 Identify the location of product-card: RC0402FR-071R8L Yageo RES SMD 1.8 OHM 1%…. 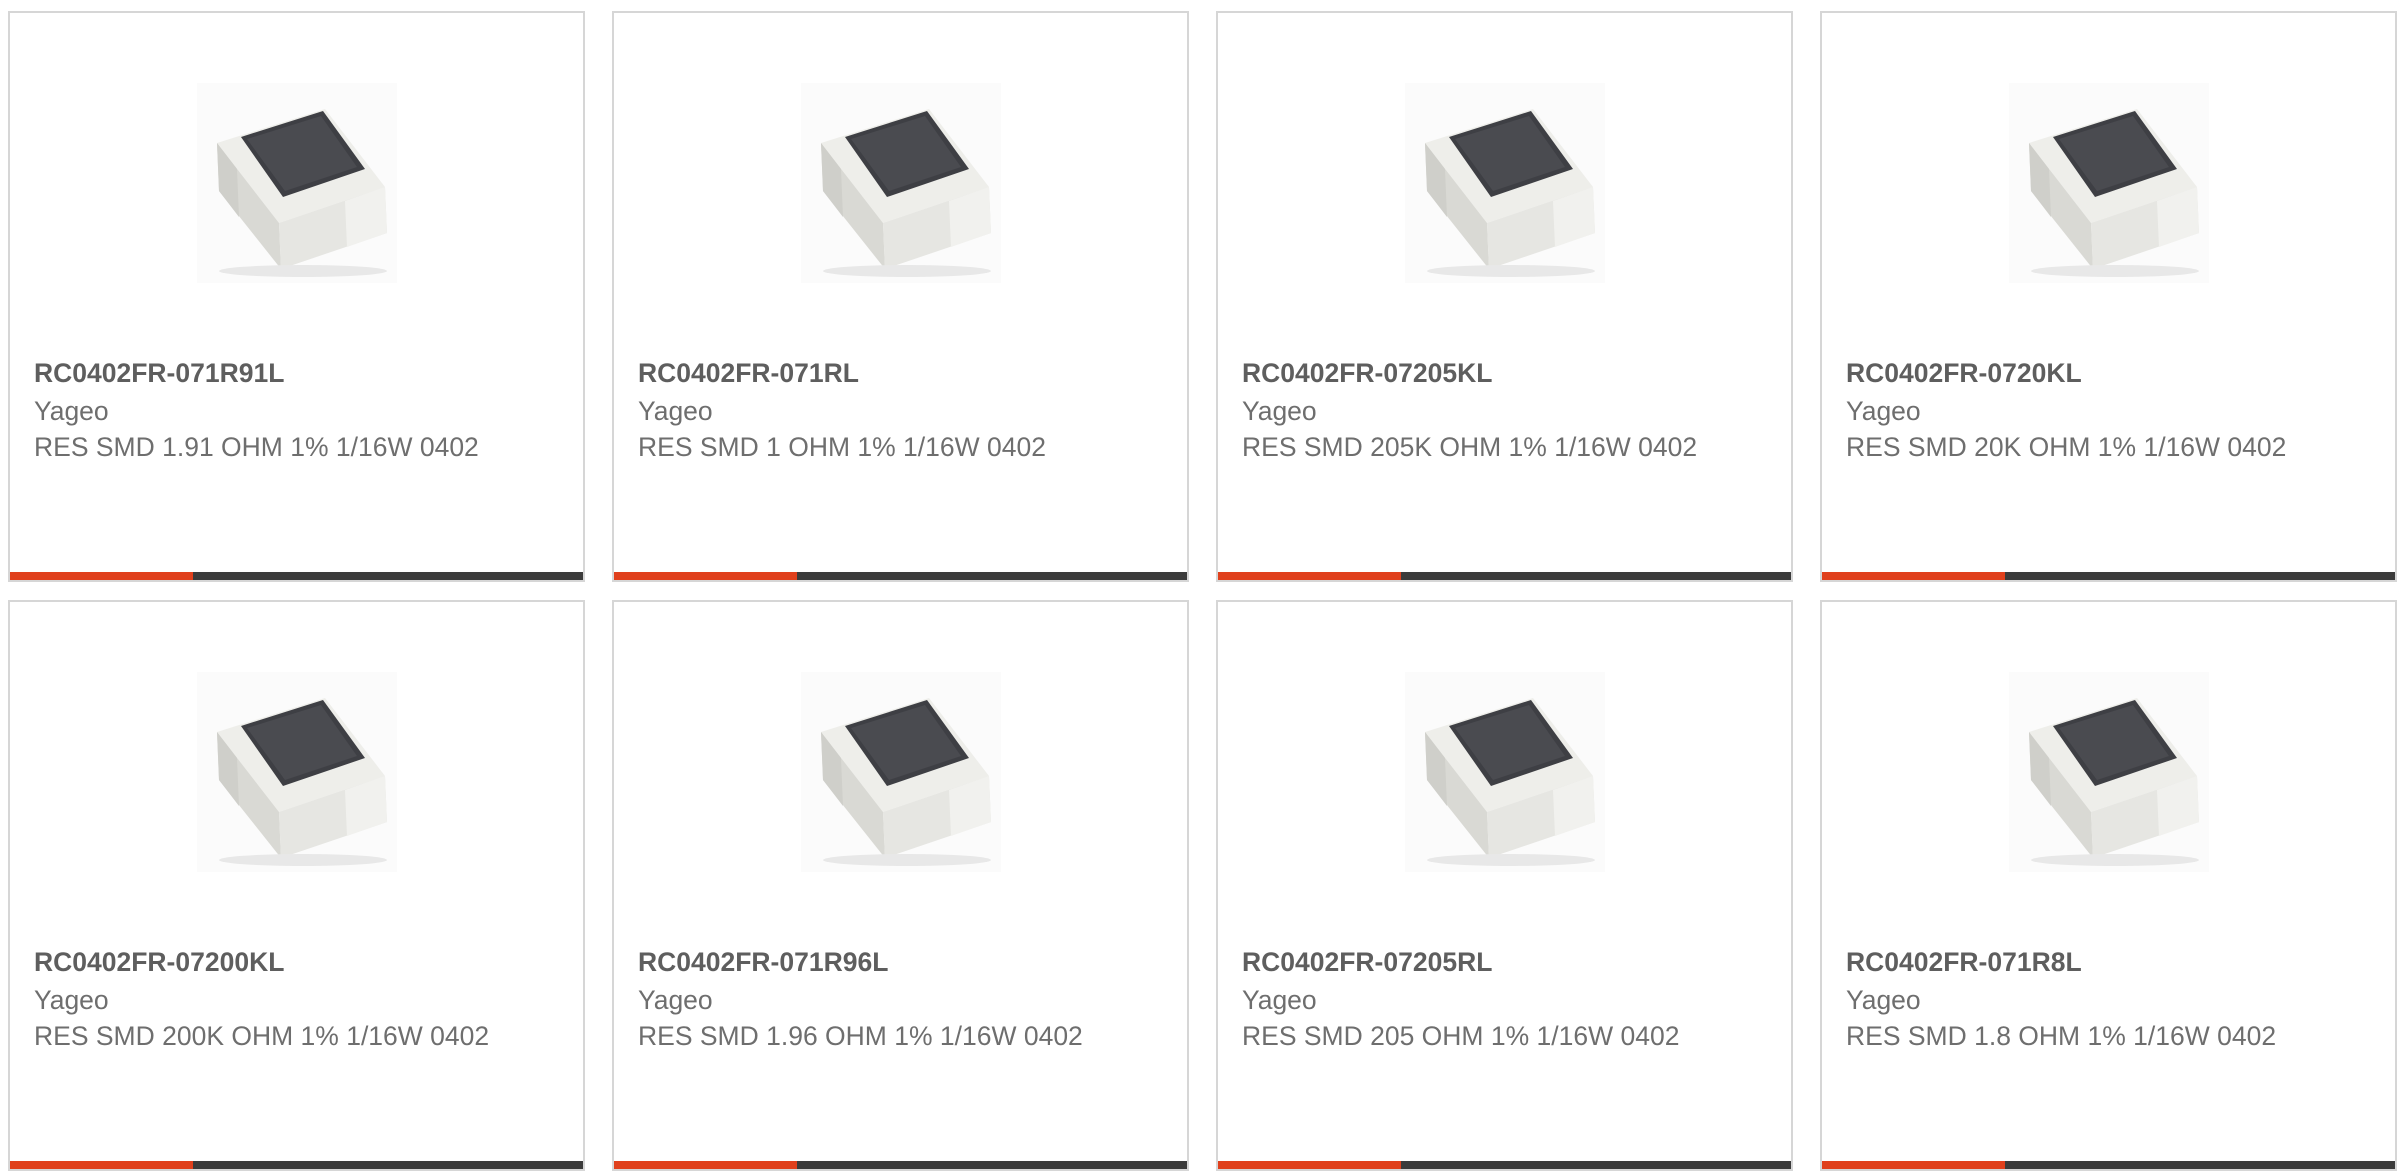
(2108, 885).